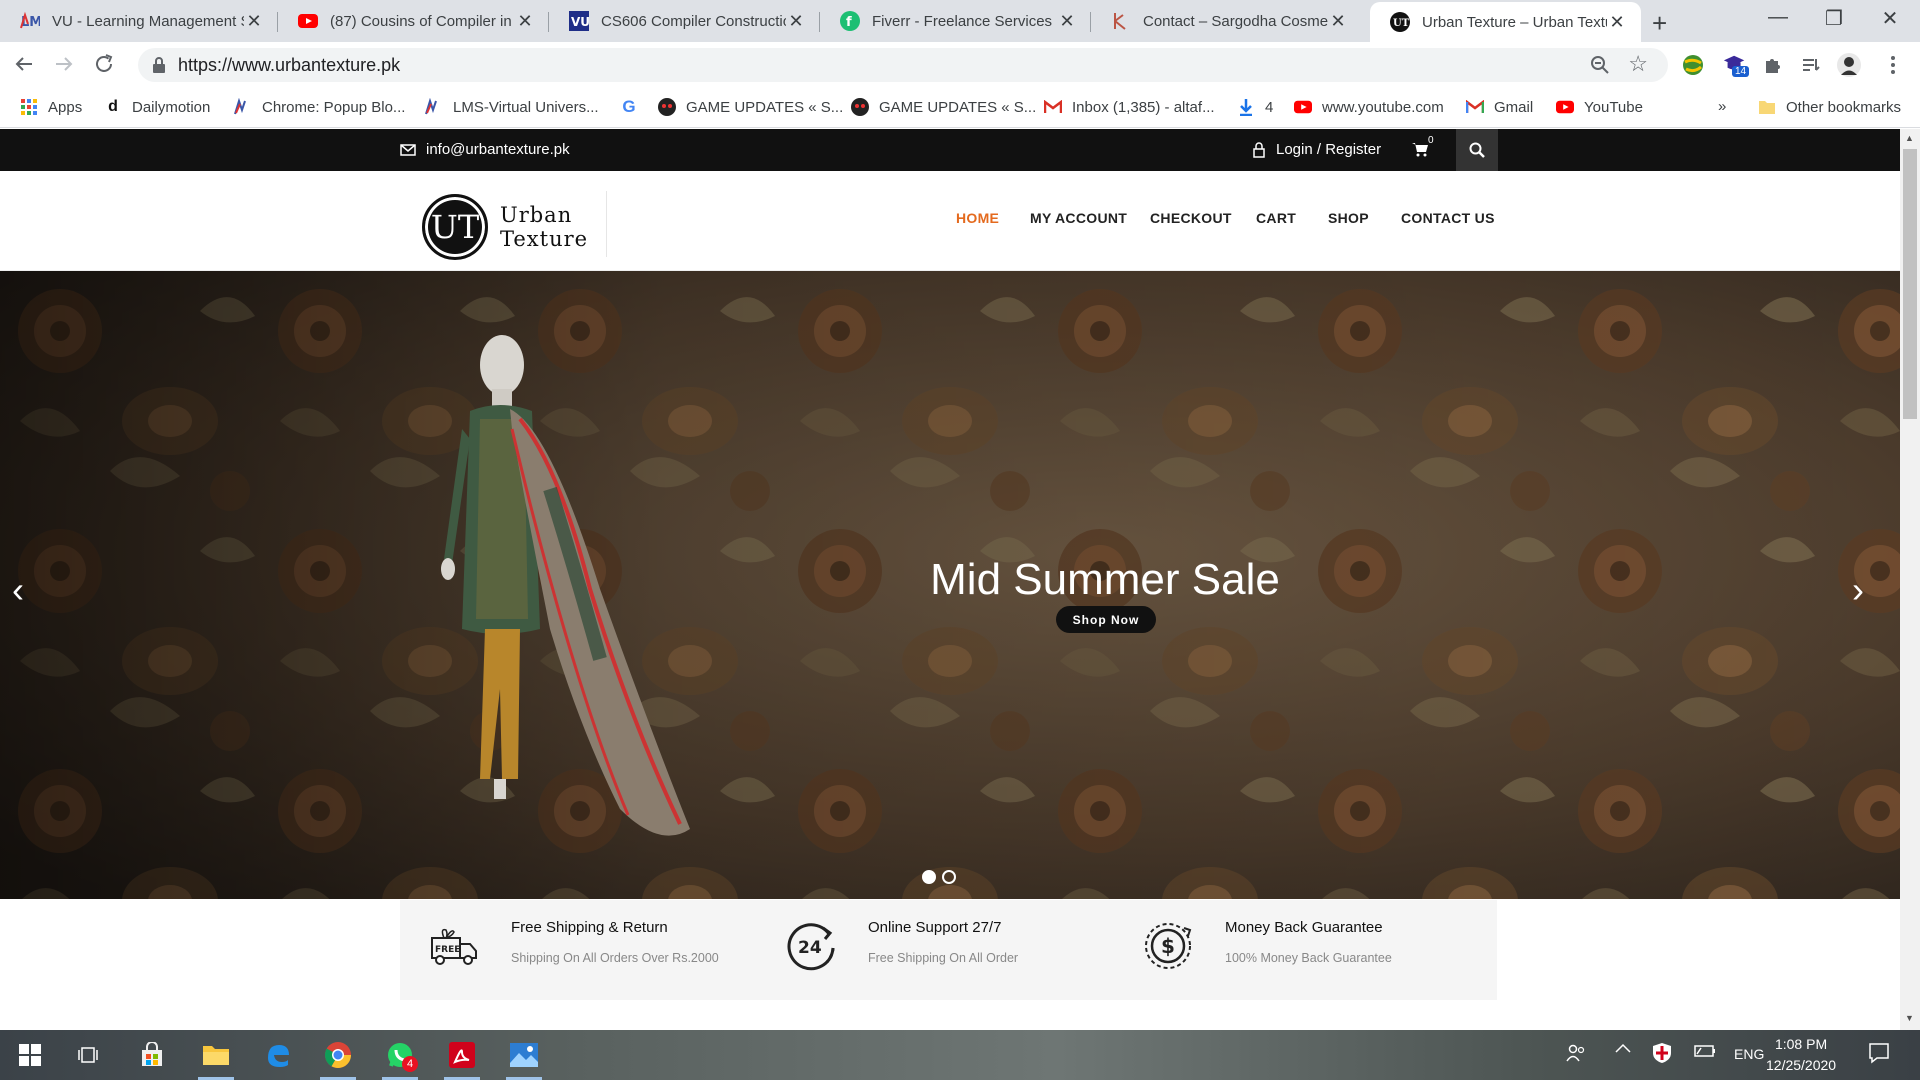 The width and height of the screenshot is (1920, 1080). What do you see at coordinates (1778, 17) in the screenshot?
I see `minimize-button: —` at bounding box center [1778, 17].